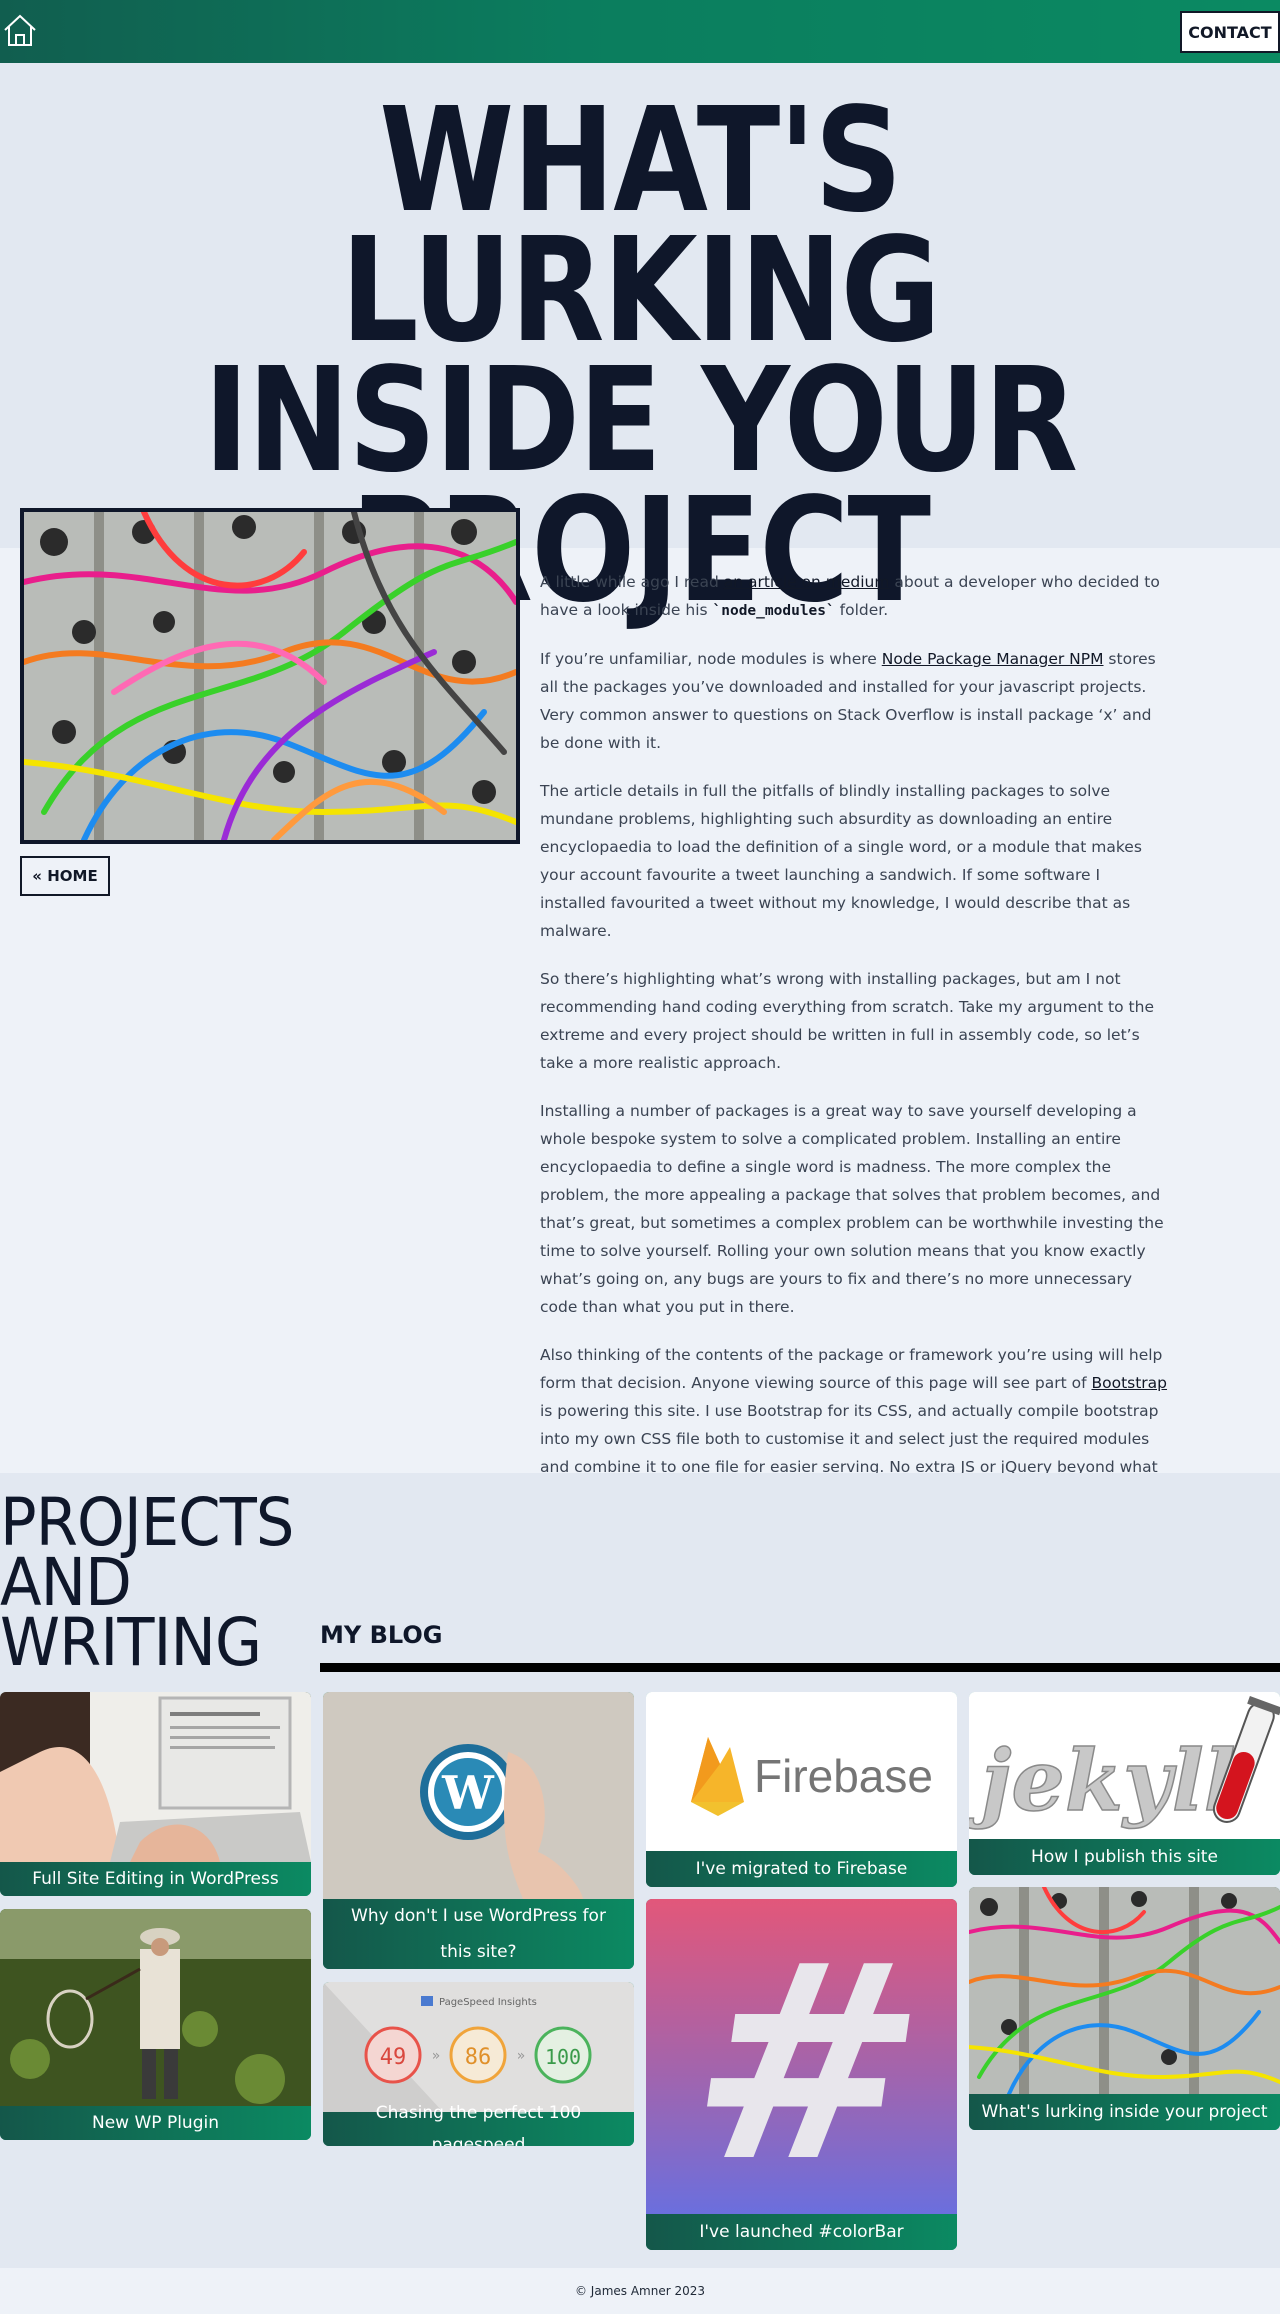 This screenshot has width=1280, height=2314. What do you see at coordinates (20, 30) in the screenshot?
I see `home-icon` at bounding box center [20, 30].